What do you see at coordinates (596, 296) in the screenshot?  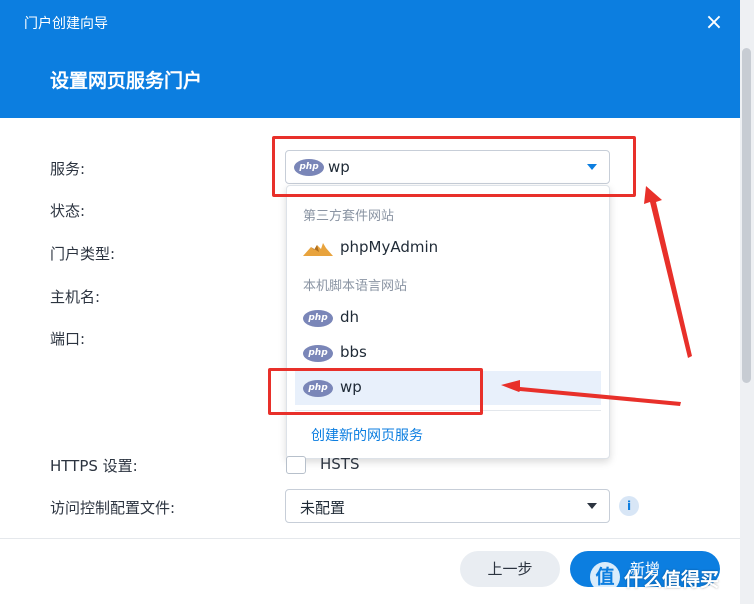 I see `annotation-arrows` at bounding box center [596, 296].